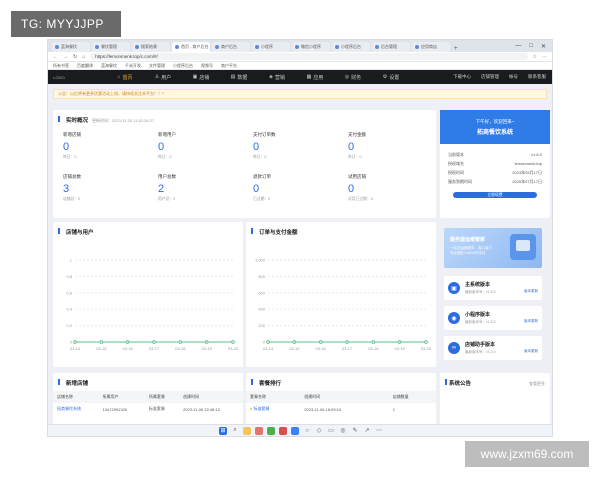 The image size is (600, 480). I want to click on nav-stores: ▣ 店铺, so click(201, 77).